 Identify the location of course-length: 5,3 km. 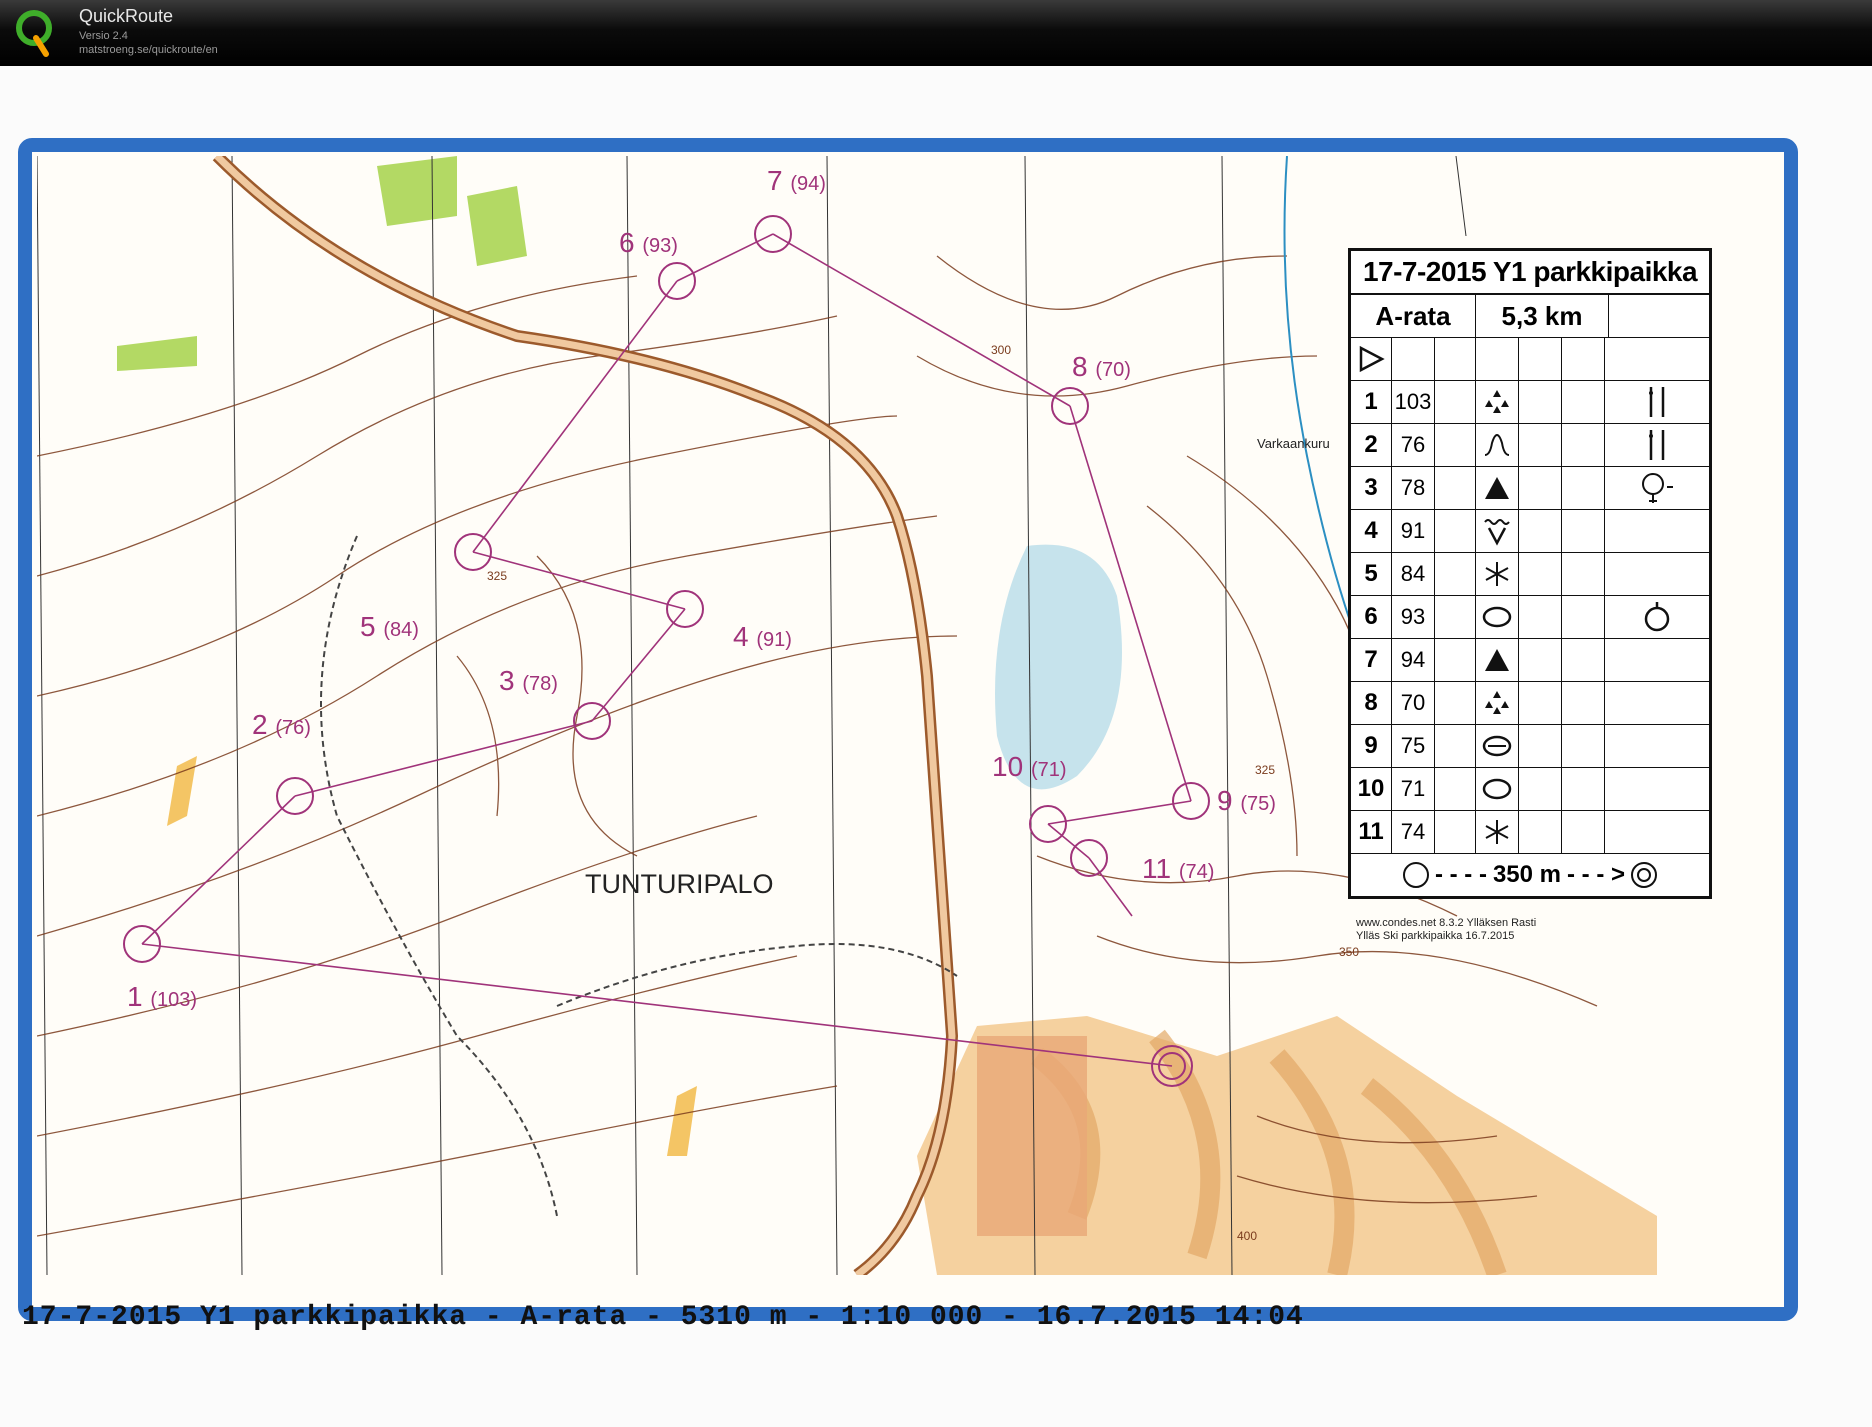
(1542, 316).